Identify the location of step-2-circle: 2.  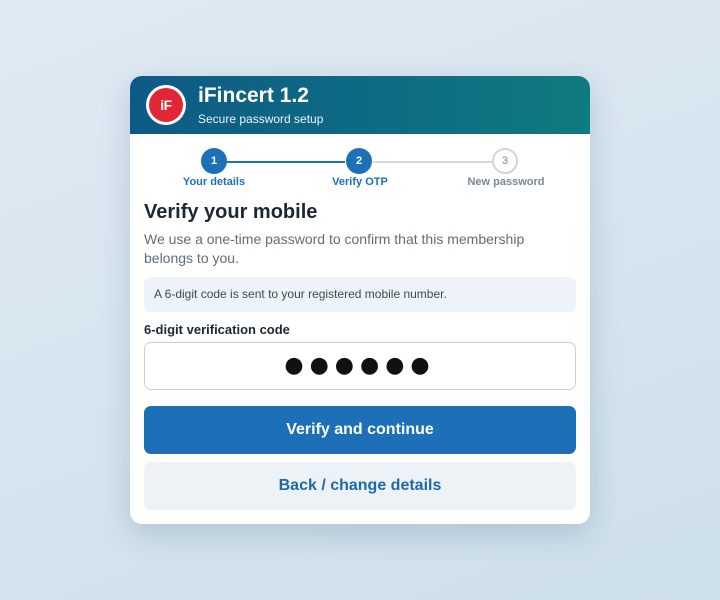
(359, 161).